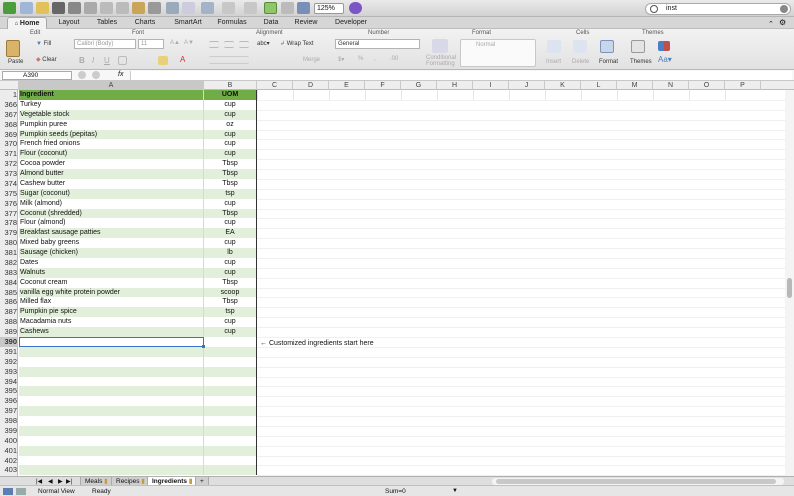 The height and width of the screenshot is (496, 794). I want to click on tab-home: ⌂ Home, so click(27, 23).